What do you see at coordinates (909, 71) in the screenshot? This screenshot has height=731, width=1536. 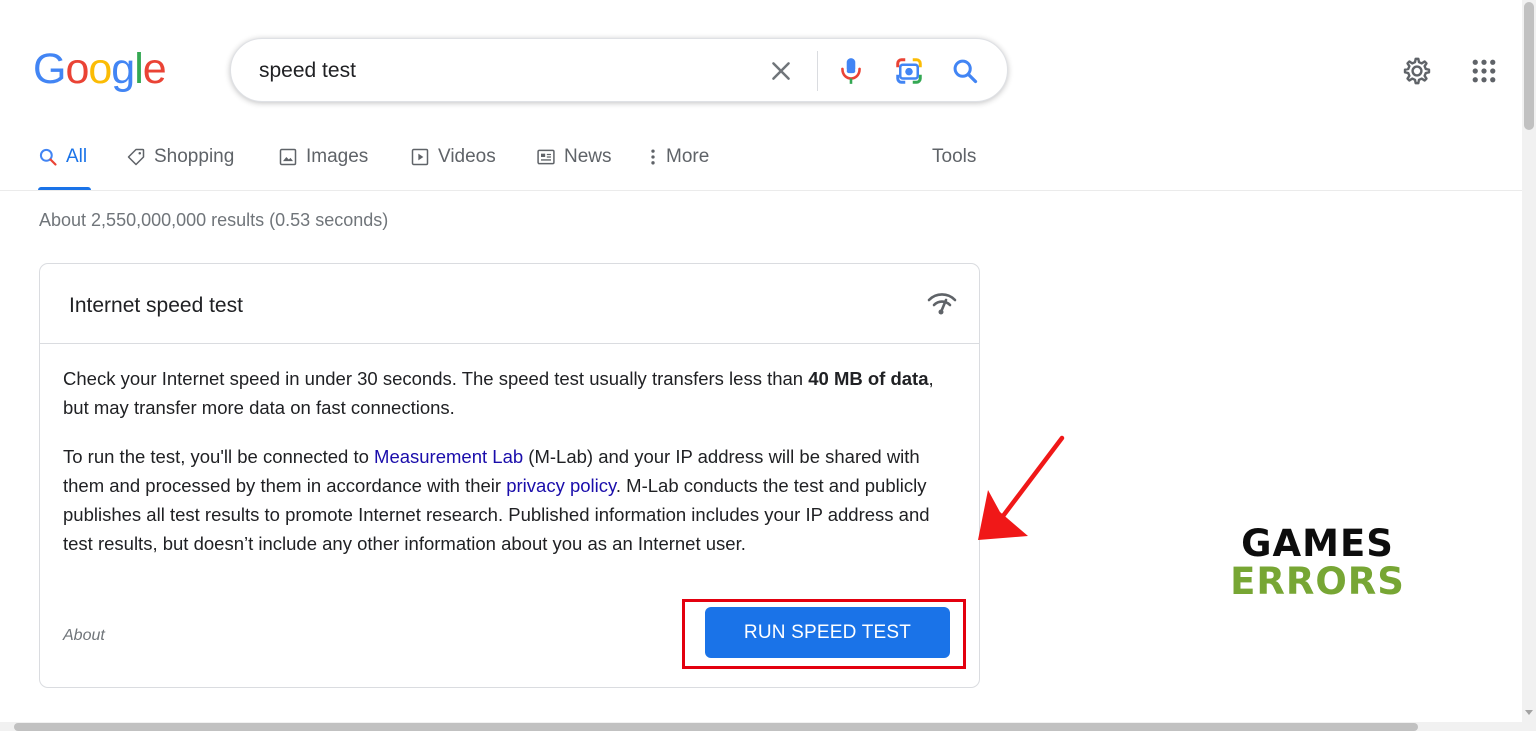 I see `camera-lens-icon` at bounding box center [909, 71].